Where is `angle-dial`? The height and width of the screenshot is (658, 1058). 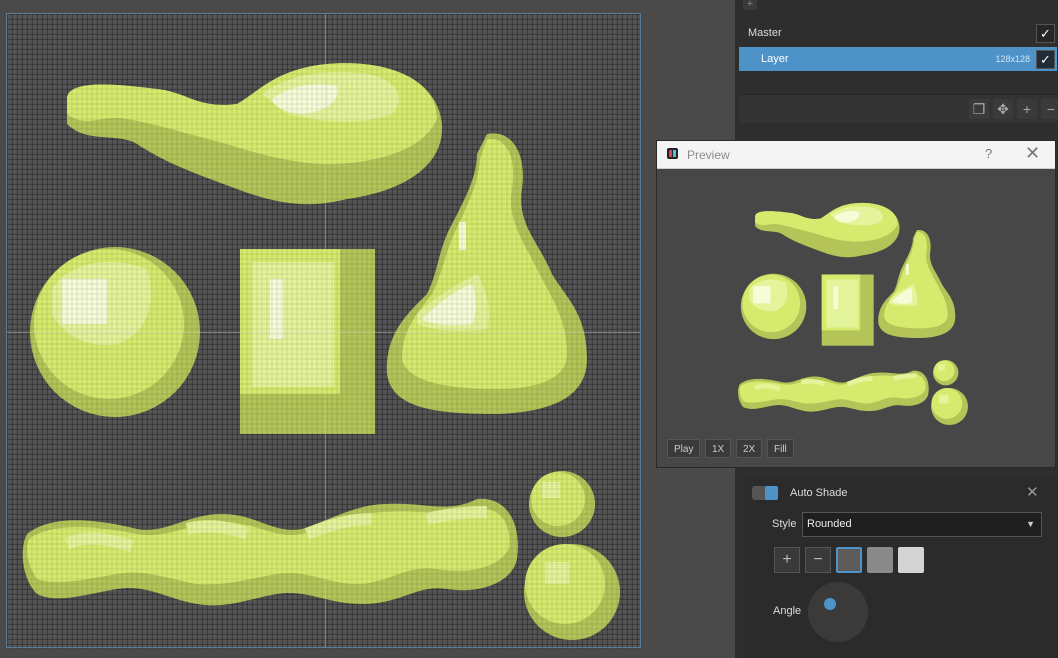
angle-dial is located at coordinates (838, 612).